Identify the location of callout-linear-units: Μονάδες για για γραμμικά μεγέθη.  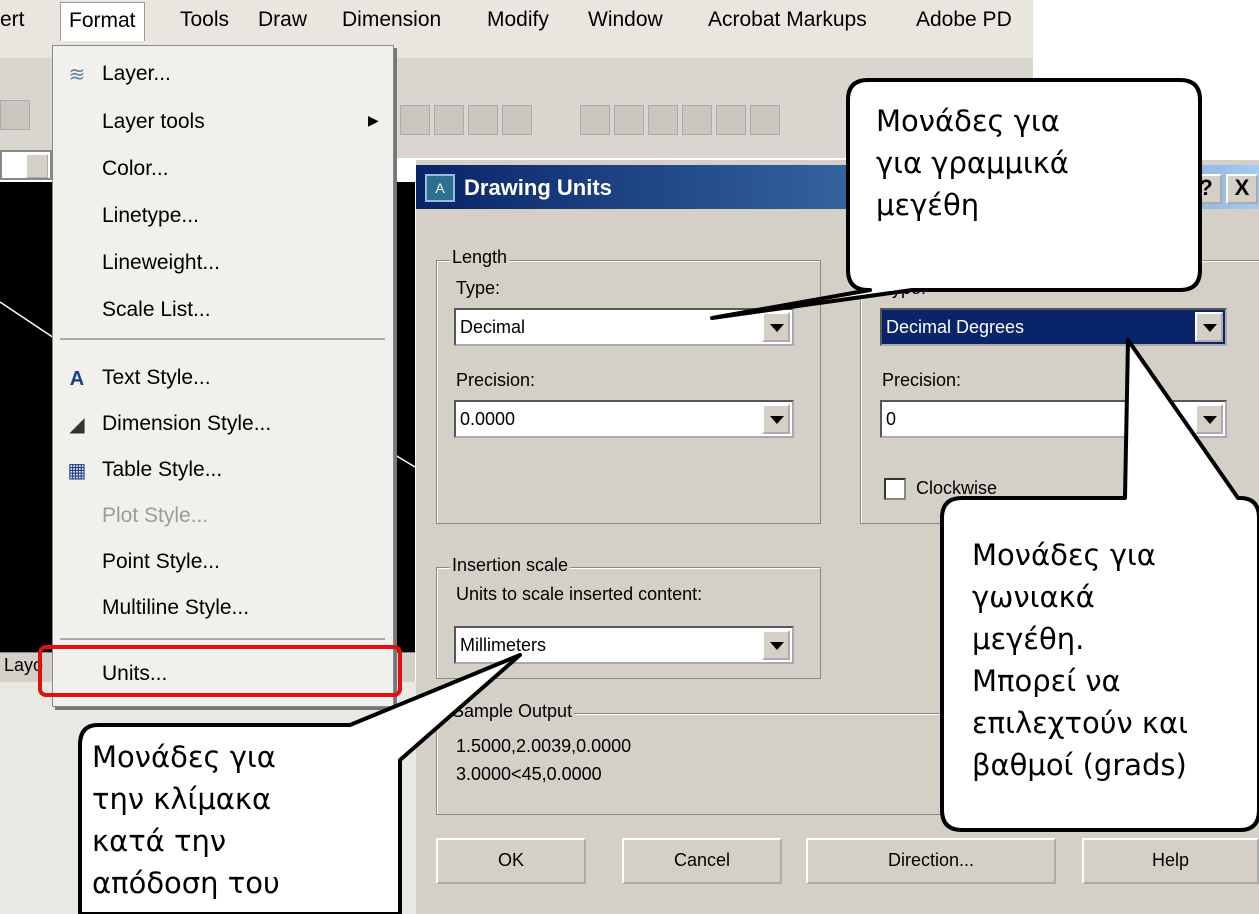
(972, 163).